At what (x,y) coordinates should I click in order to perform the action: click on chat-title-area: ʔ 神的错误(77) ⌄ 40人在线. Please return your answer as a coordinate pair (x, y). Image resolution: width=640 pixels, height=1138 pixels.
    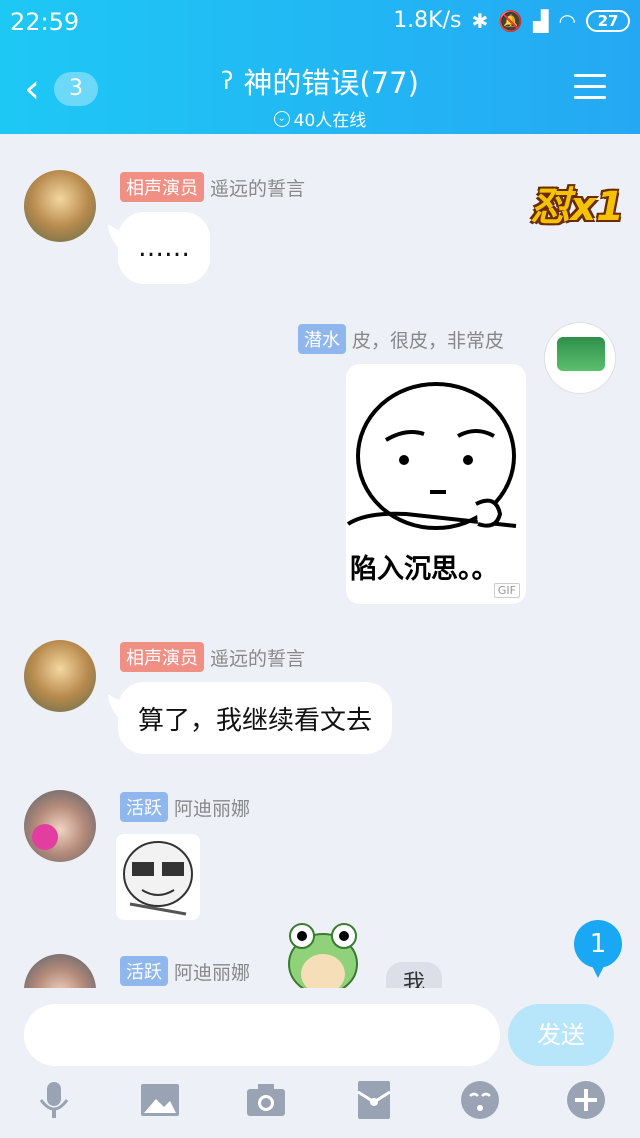
    Looking at the image, I should click on (320, 95).